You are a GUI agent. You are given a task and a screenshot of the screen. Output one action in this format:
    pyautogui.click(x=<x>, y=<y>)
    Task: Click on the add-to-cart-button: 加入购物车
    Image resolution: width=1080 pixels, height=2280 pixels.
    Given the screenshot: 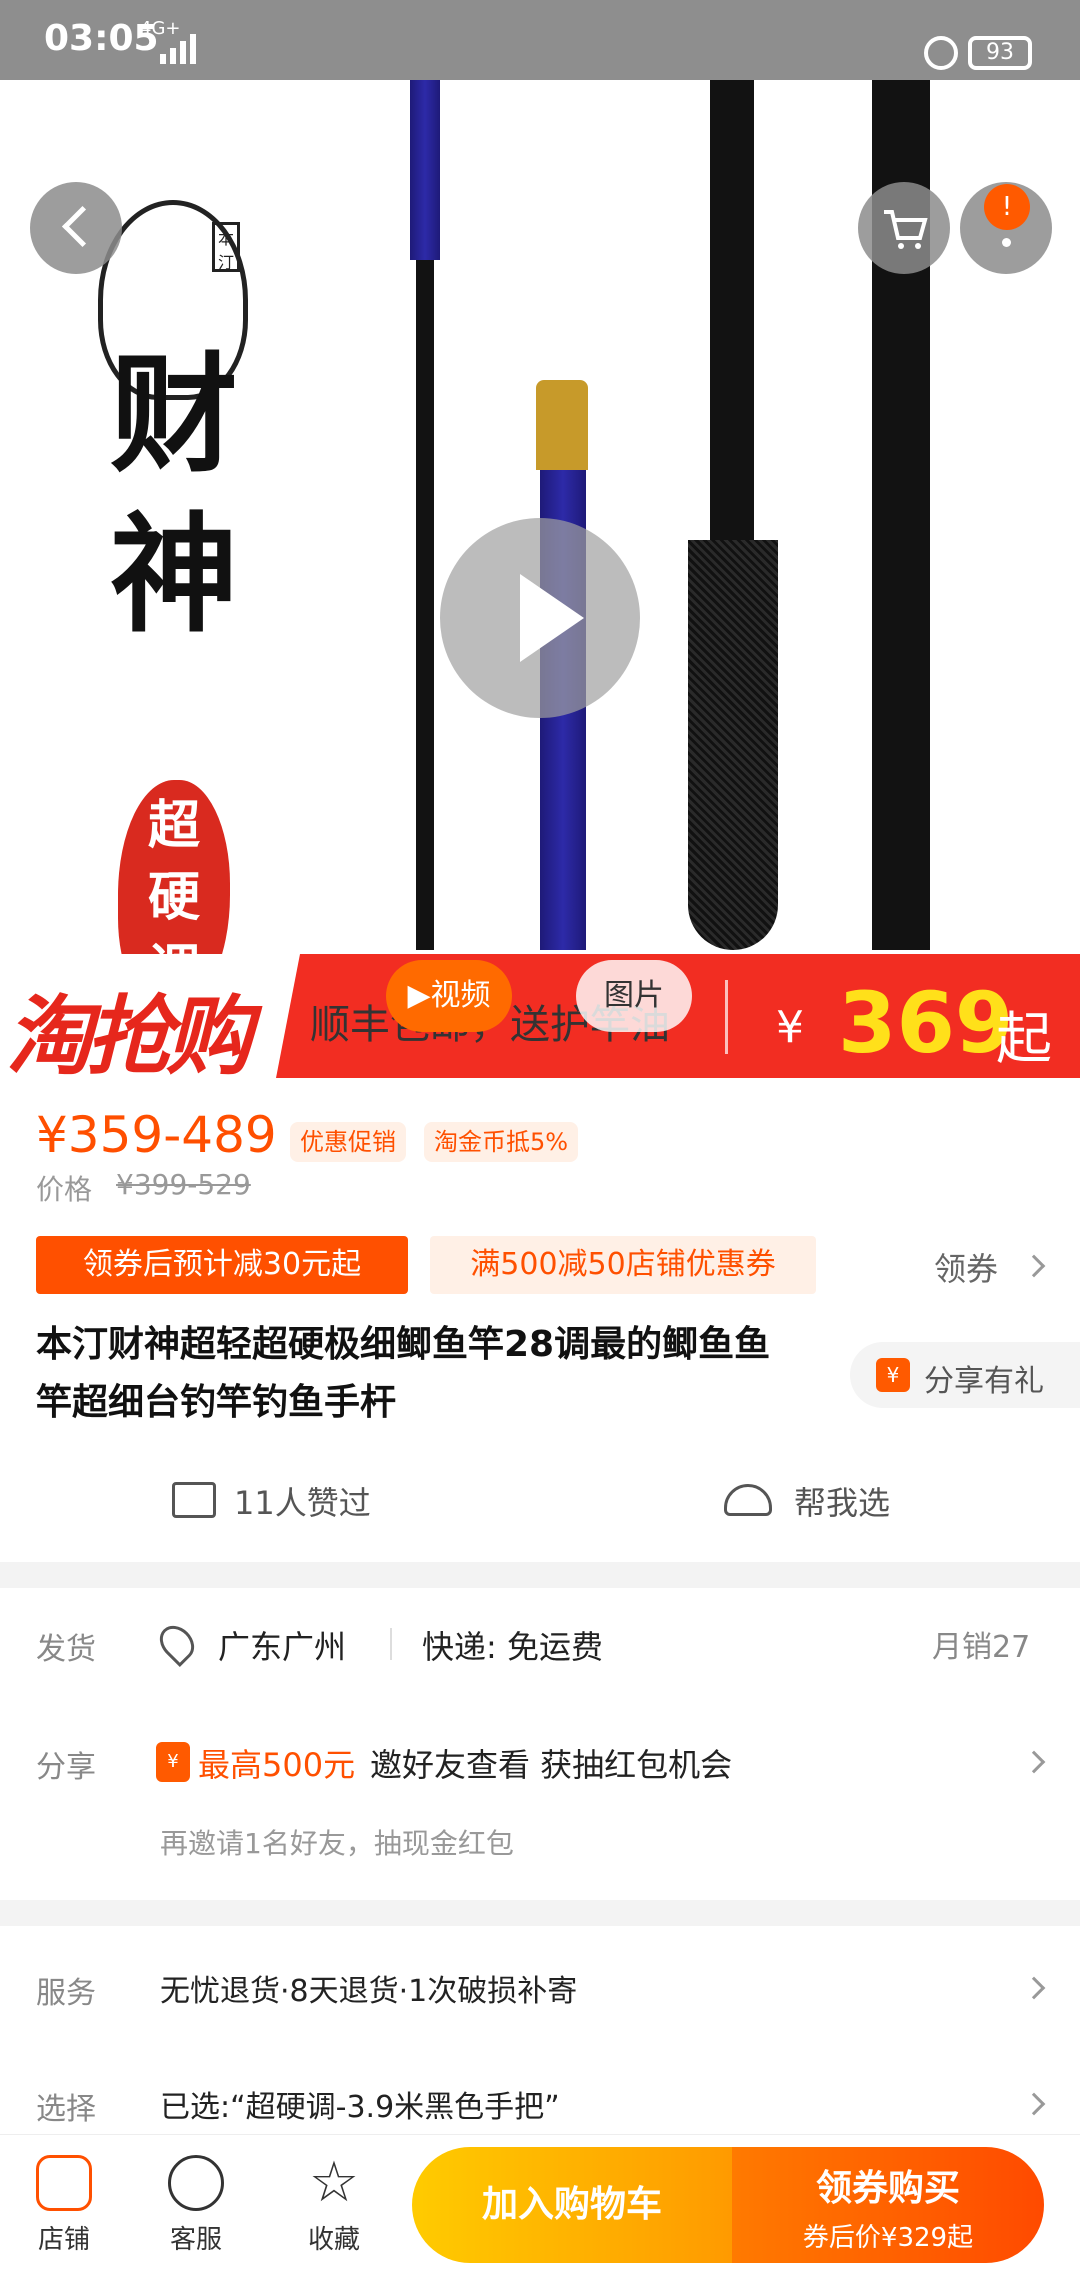 What is the action you would take?
    pyautogui.click(x=572, y=2205)
    